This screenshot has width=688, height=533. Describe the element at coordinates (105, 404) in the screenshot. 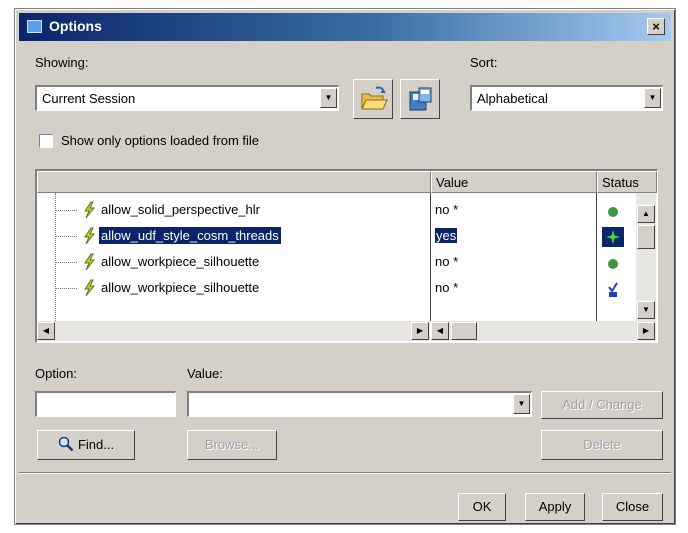

I see `option-input` at that location.